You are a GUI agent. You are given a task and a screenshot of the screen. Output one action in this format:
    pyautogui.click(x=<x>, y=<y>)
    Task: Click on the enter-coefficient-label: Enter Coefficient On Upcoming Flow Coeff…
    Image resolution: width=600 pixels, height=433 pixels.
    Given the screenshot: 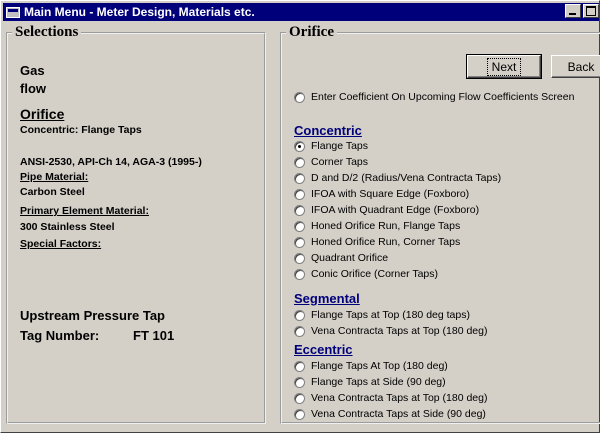 What is the action you would take?
    pyautogui.click(x=443, y=97)
    